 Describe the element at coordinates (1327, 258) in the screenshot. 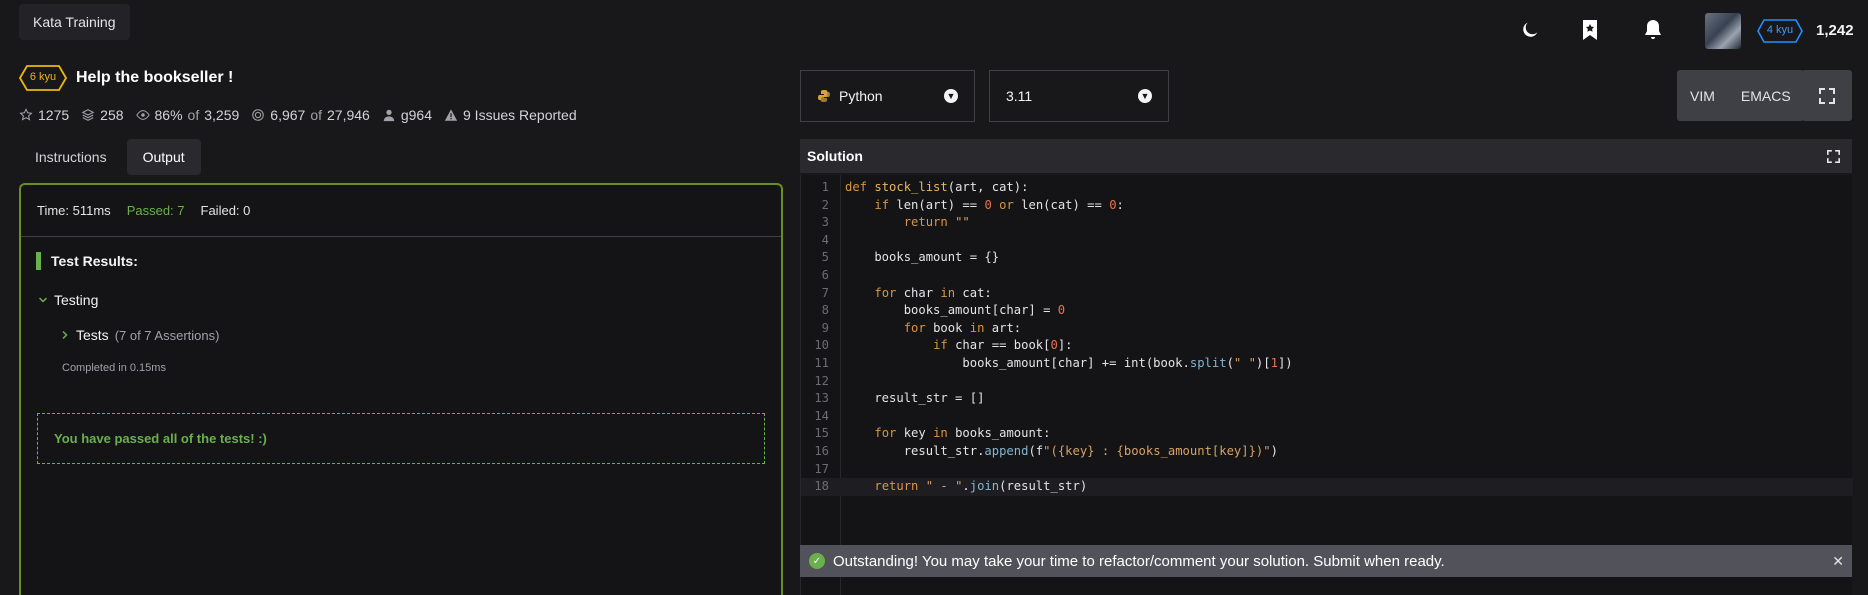

I see `code-line: 5 books_amount = {}` at that location.